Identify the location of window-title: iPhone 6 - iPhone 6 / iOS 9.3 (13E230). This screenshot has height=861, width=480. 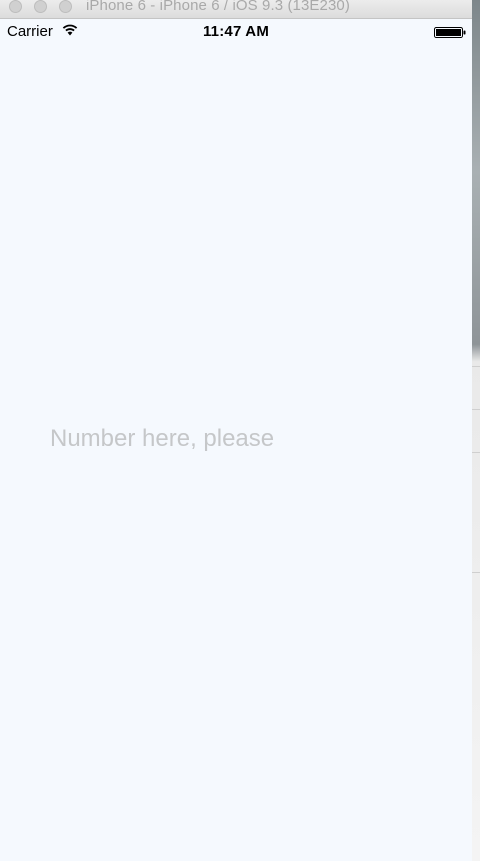
(218, 7).